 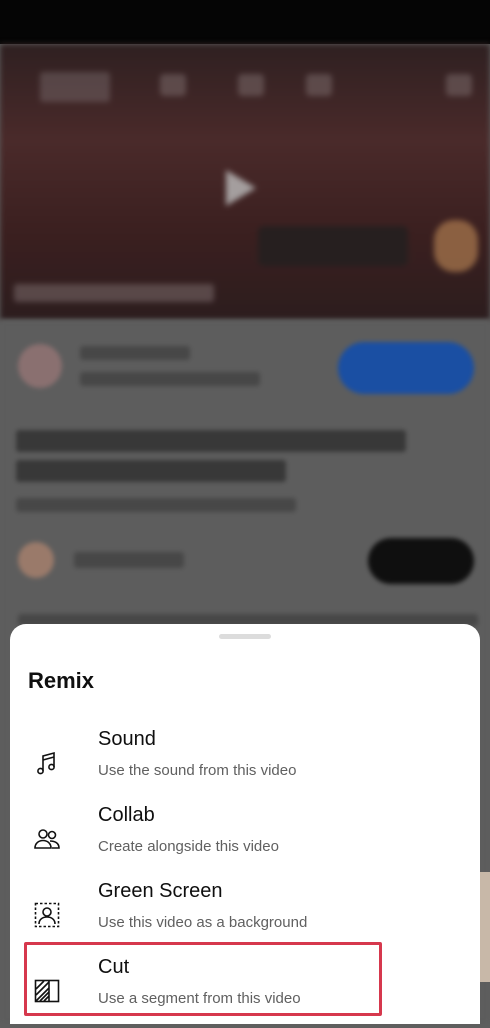 What do you see at coordinates (47, 915) in the screenshot?
I see `green-screen-icon` at bounding box center [47, 915].